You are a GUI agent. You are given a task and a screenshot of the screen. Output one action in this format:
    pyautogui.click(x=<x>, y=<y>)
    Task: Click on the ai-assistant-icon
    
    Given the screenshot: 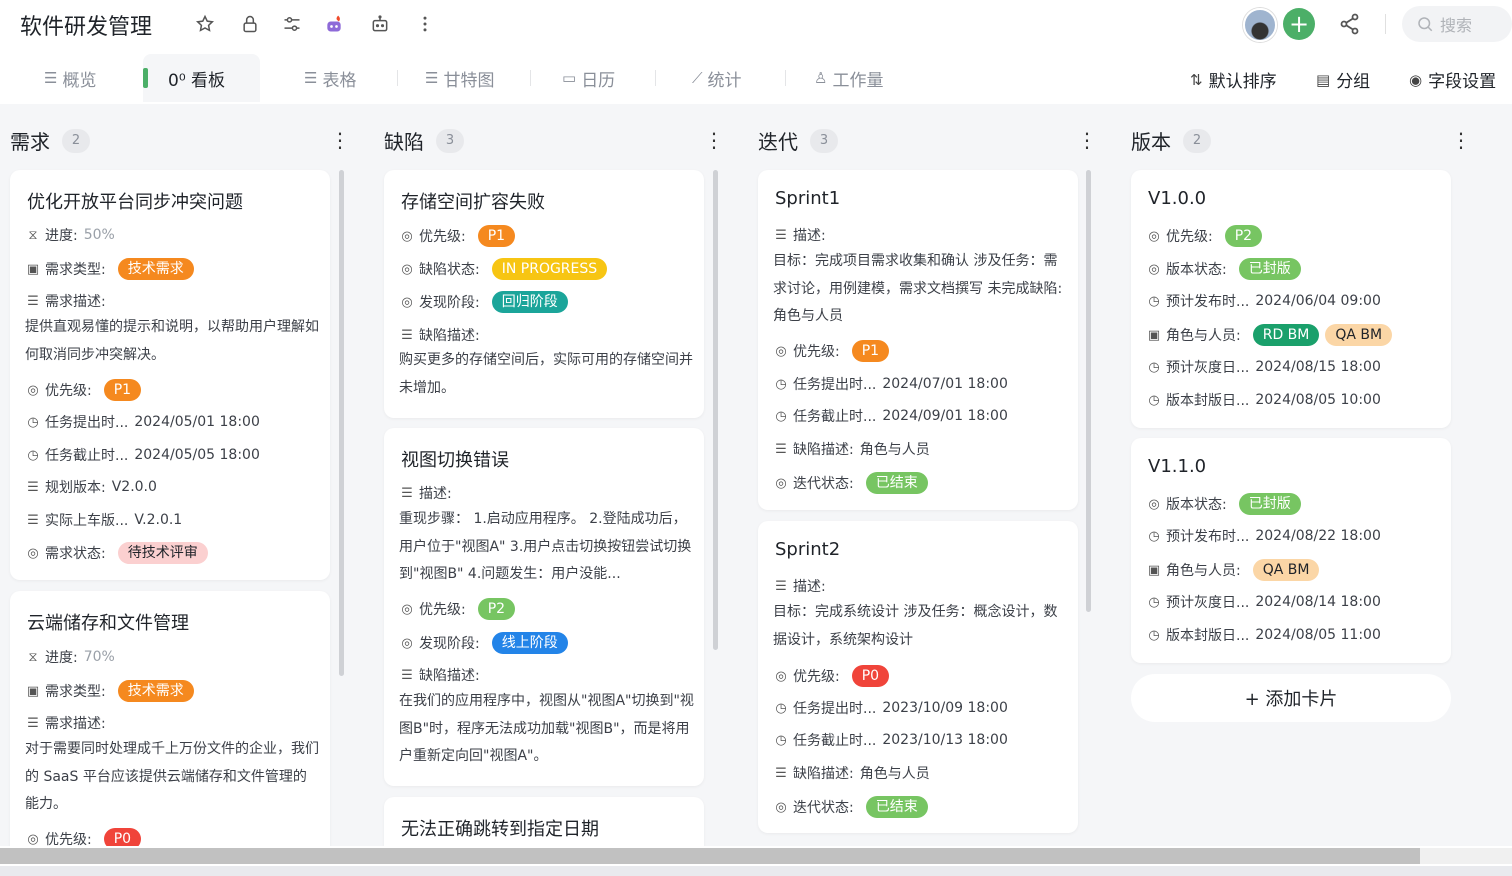 What is the action you would take?
    pyautogui.click(x=334, y=24)
    